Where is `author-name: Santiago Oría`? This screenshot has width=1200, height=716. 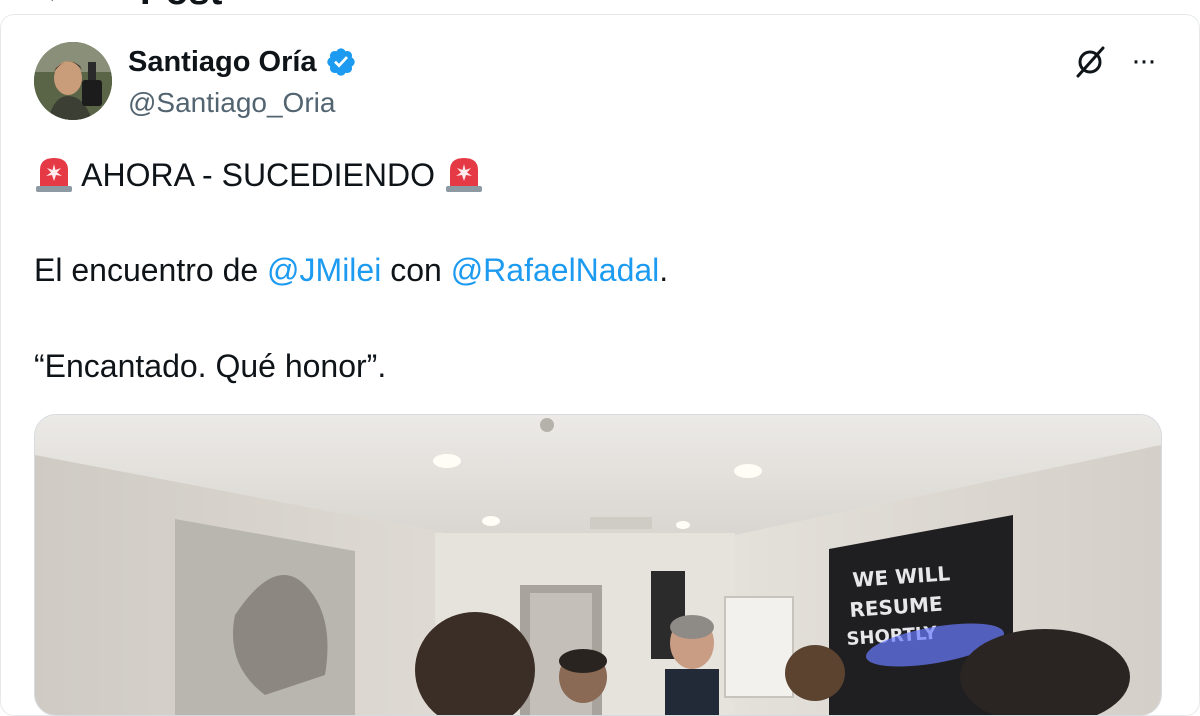
author-name: Santiago Oría is located at coordinates (222, 62).